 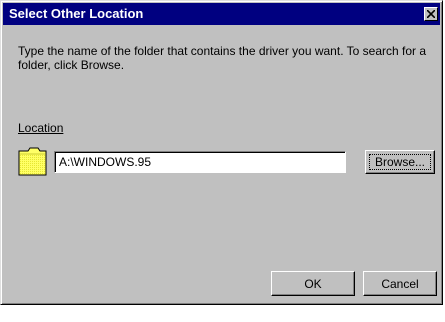 I want to click on title-bar: Select Other Location, so click(x=221, y=14).